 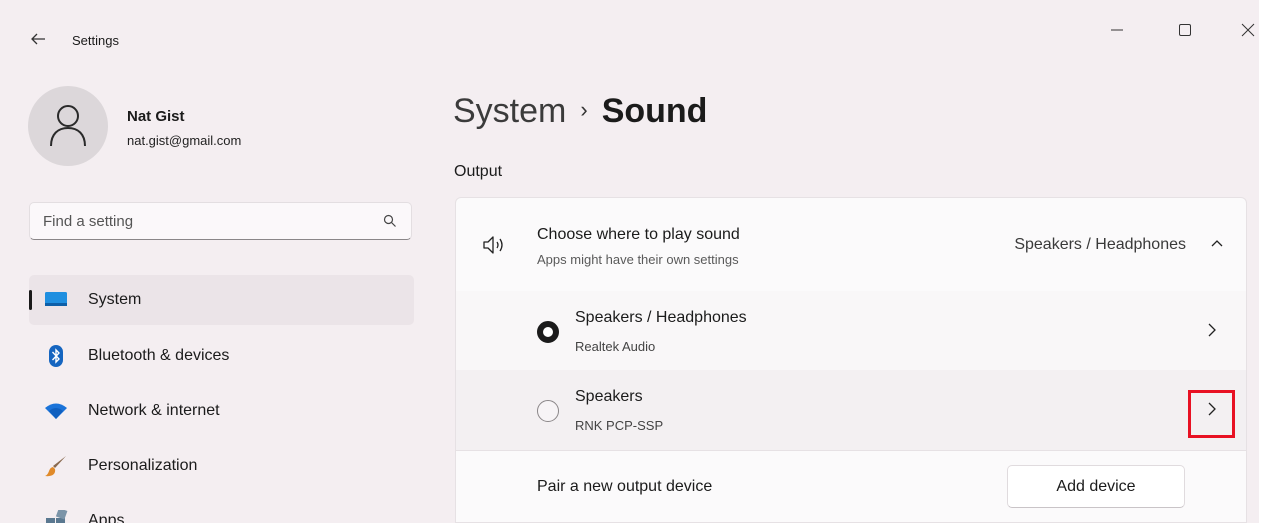 What do you see at coordinates (615, 346) in the screenshot?
I see `device-detail: Realtek Audio` at bounding box center [615, 346].